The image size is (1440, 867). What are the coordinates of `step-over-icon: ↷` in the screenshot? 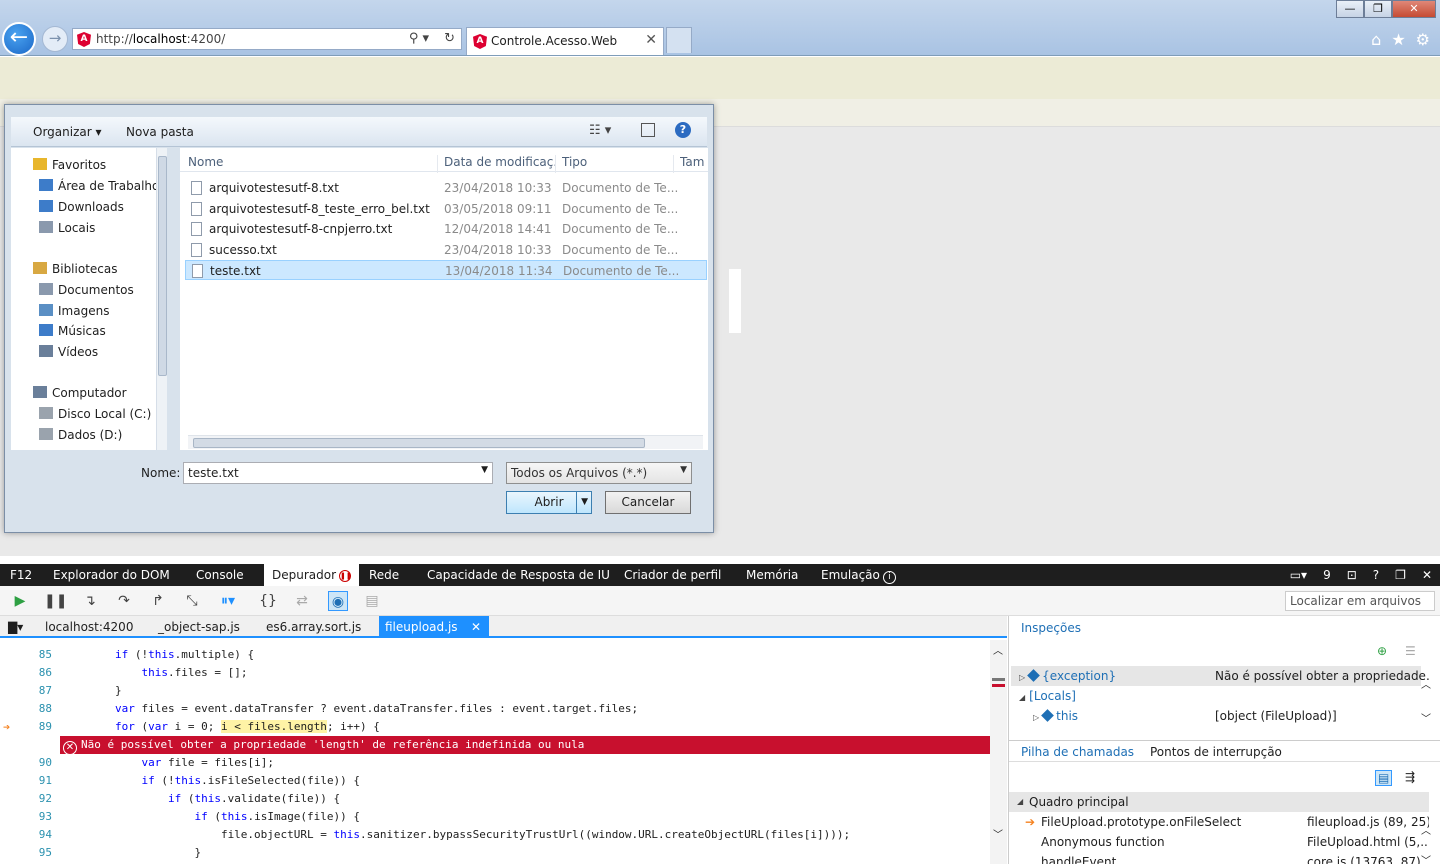 It's located at (124, 601).